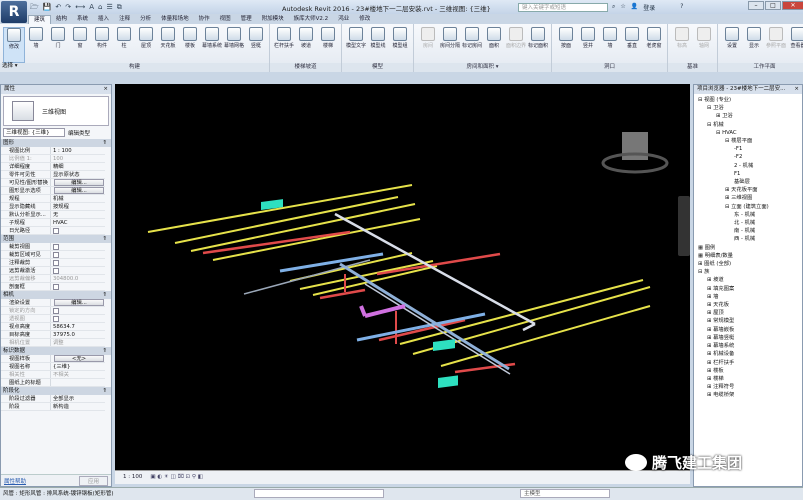 The width and height of the screenshot is (803, 500). What do you see at coordinates (748, 321) in the screenshot?
I see `browser-tree-item: ⊞ 常规模型` at bounding box center [748, 321].